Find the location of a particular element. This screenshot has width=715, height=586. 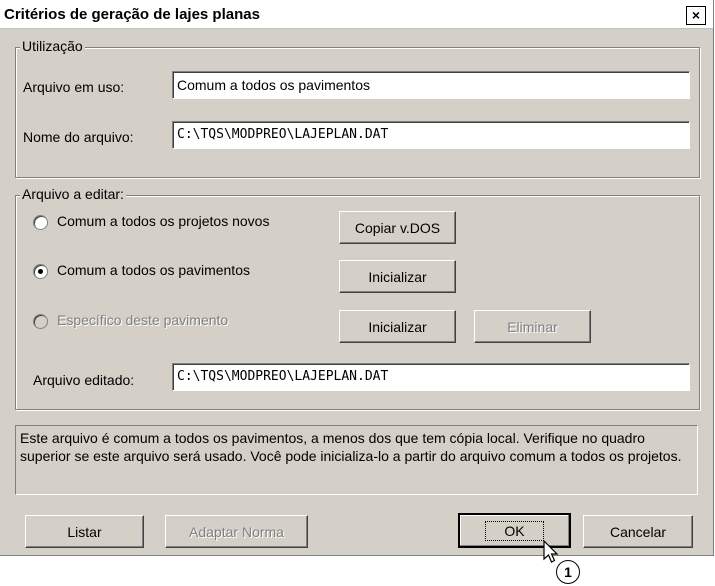

edit-group-legend: Arquivo a editar: is located at coordinates (73, 194).